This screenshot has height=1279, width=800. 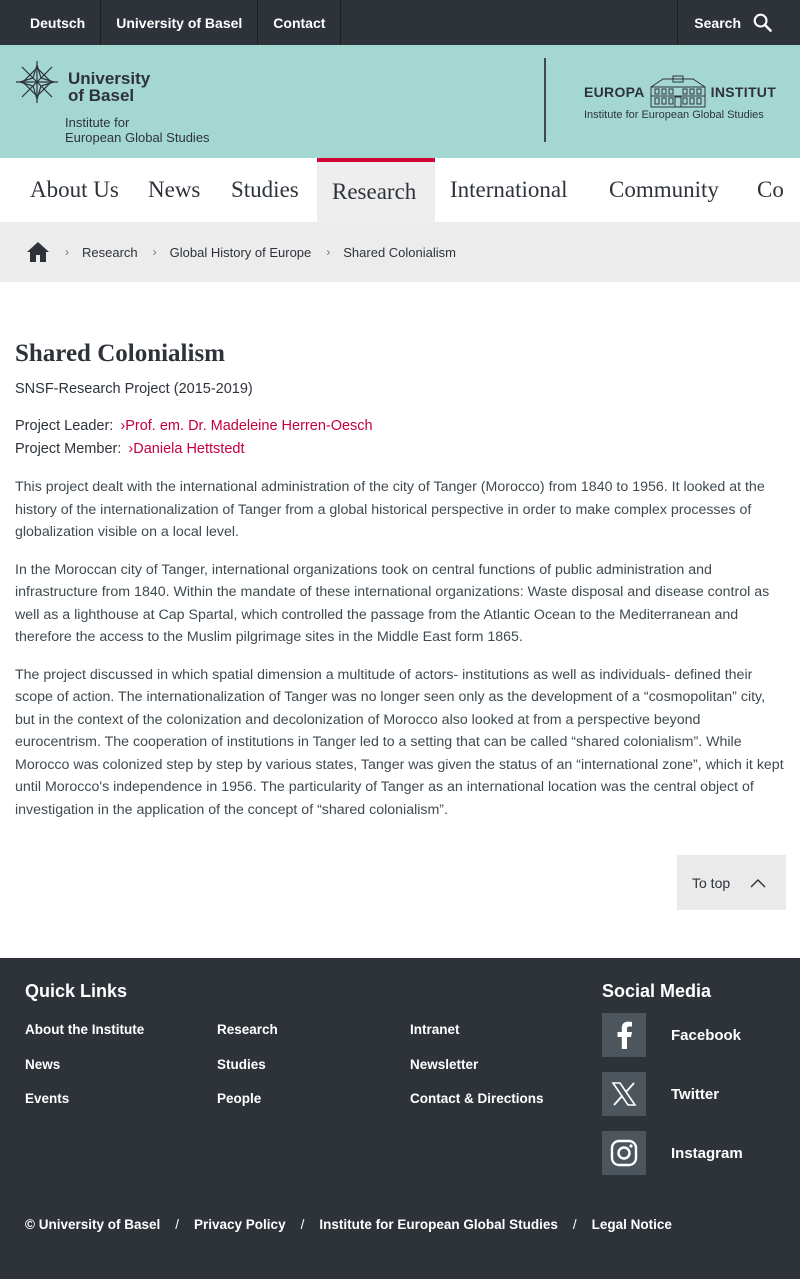 I want to click on to-top-button: To top, so click(x=731, y=882).